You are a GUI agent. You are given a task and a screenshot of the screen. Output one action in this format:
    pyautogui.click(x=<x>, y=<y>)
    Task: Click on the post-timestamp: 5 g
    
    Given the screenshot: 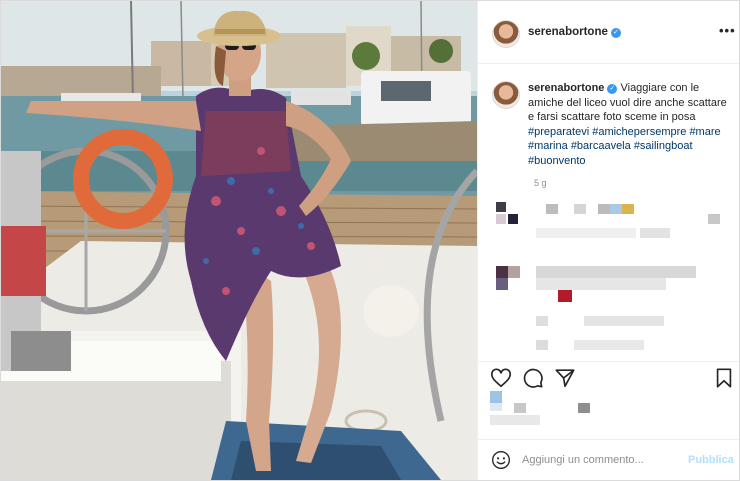 What is the action you would take?
    pyautogui.click(x=540, y=183)
    